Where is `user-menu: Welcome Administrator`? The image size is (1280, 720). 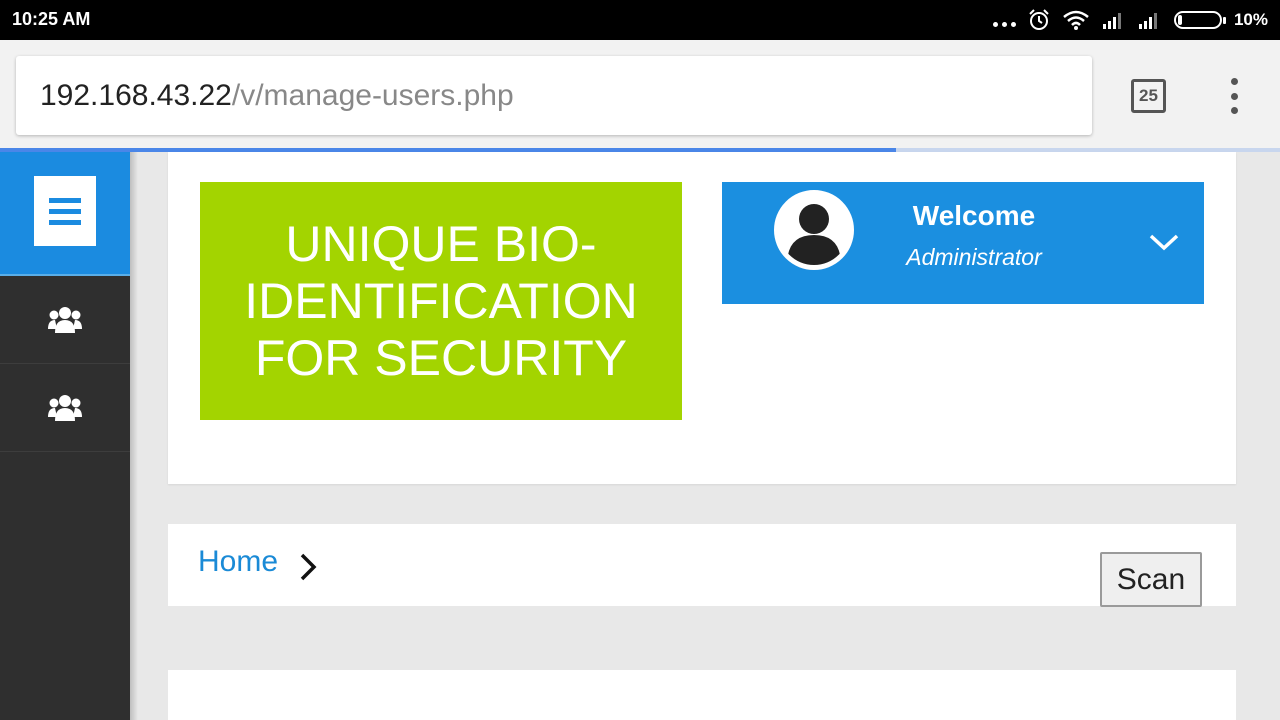 user-menu: Welcome Administrator is located at coordinates (963, 243).